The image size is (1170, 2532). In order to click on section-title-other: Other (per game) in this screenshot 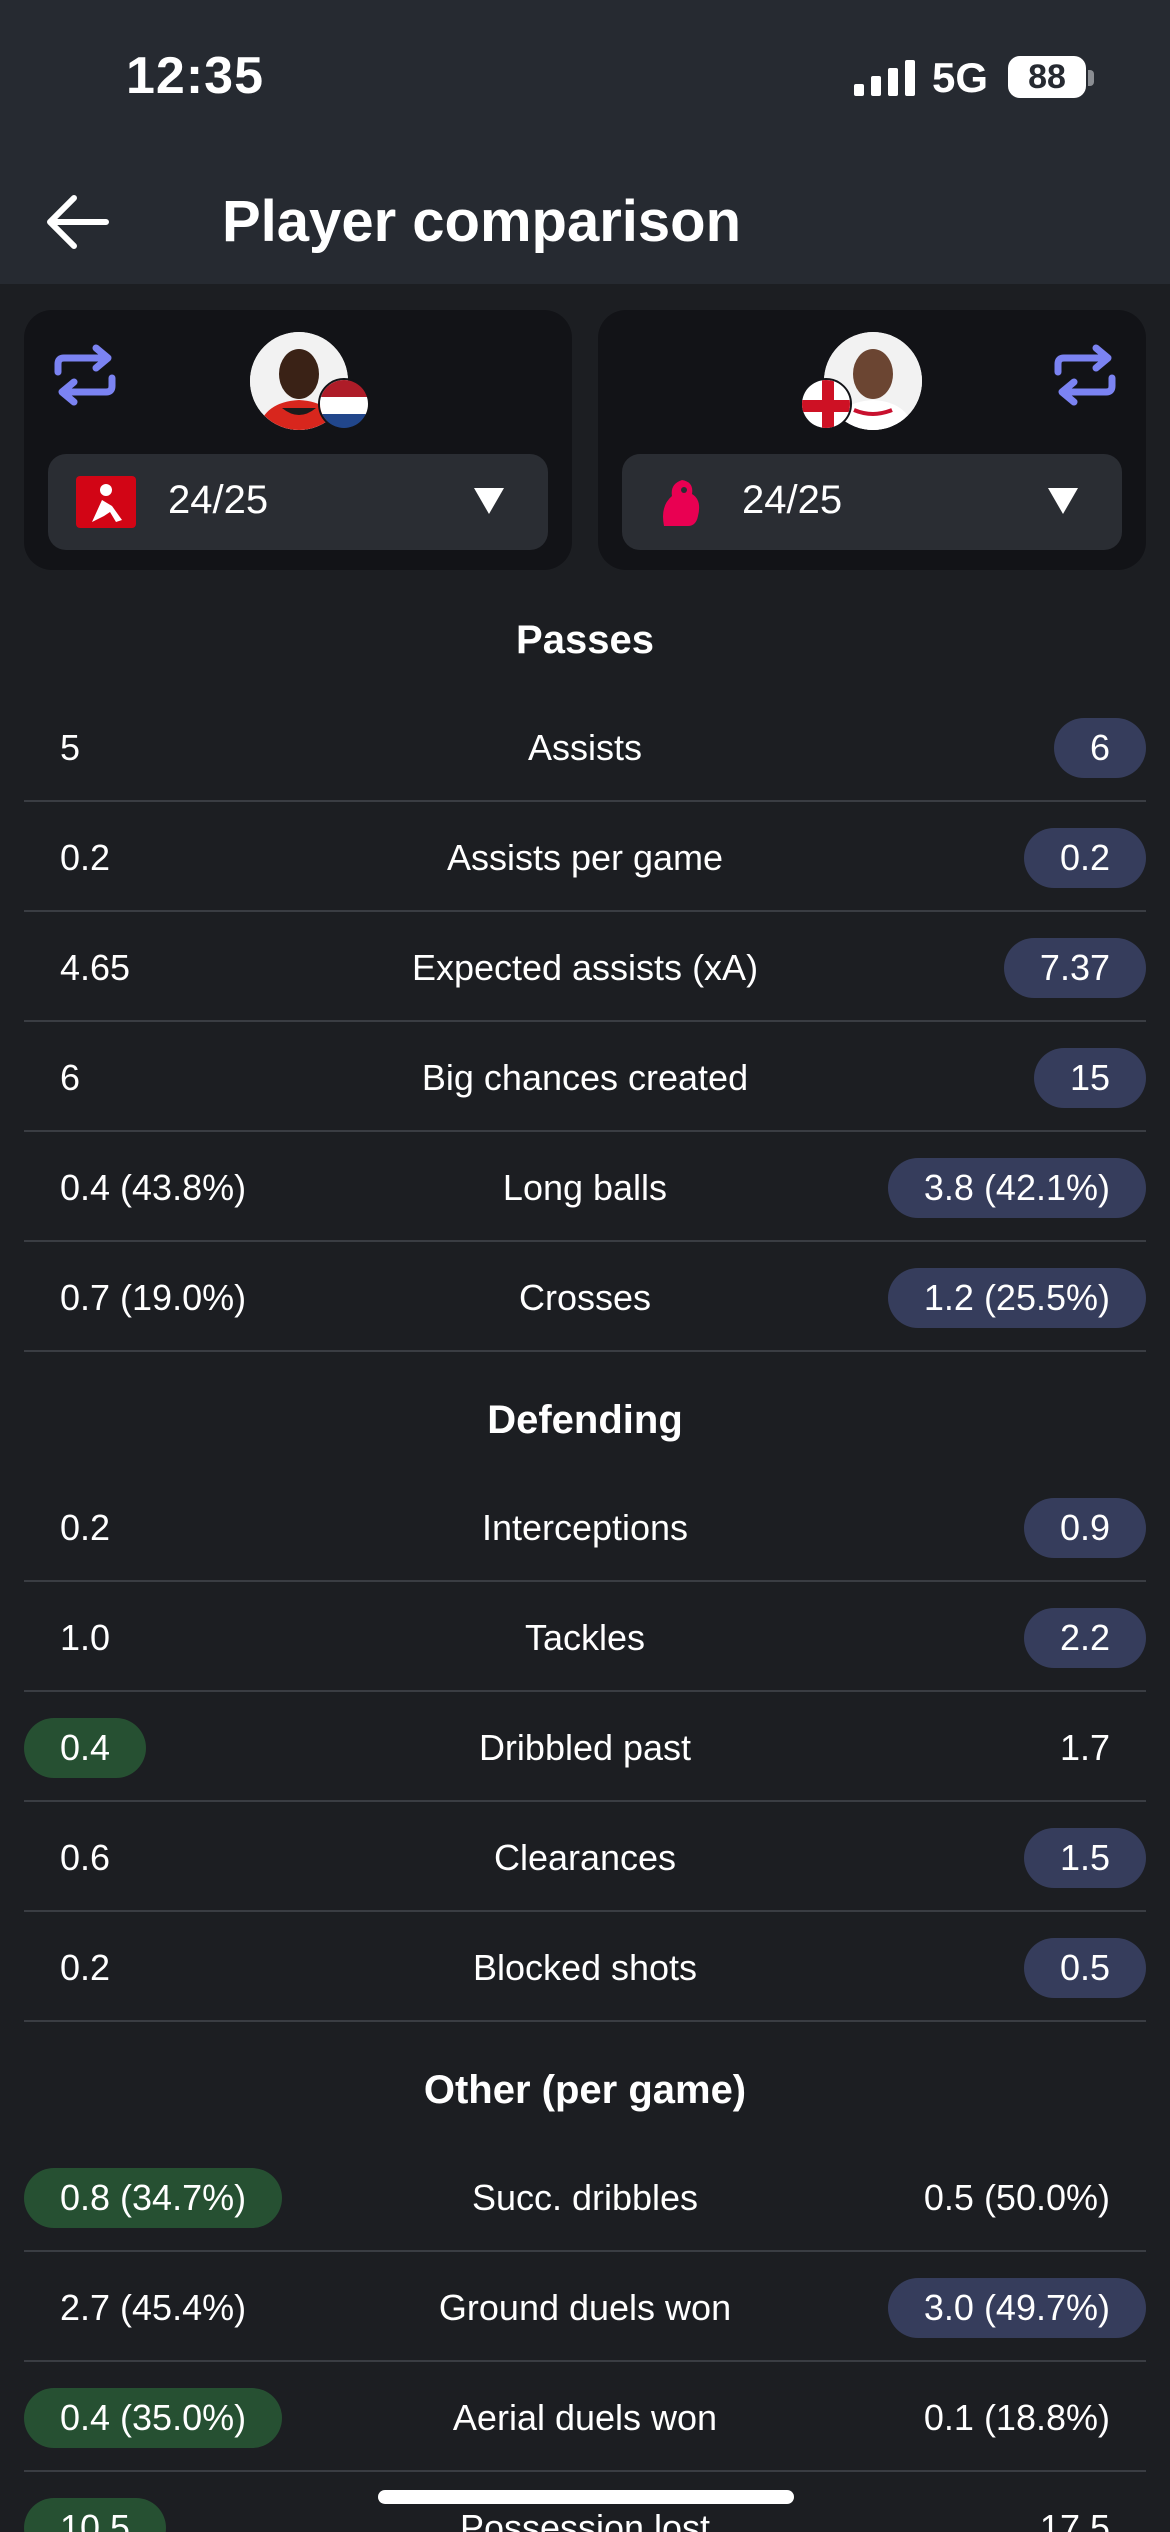, I will do `click(585, 2090)`.